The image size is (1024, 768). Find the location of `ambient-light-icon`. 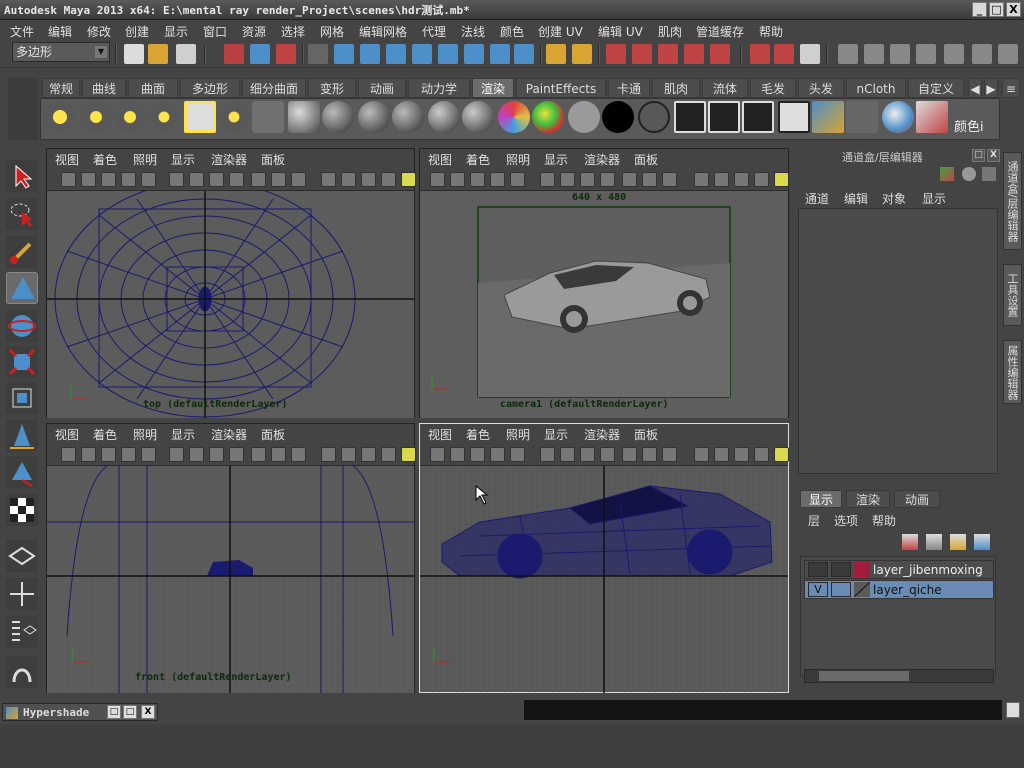

ambient-light-icon is located at coordinates (60, 117).